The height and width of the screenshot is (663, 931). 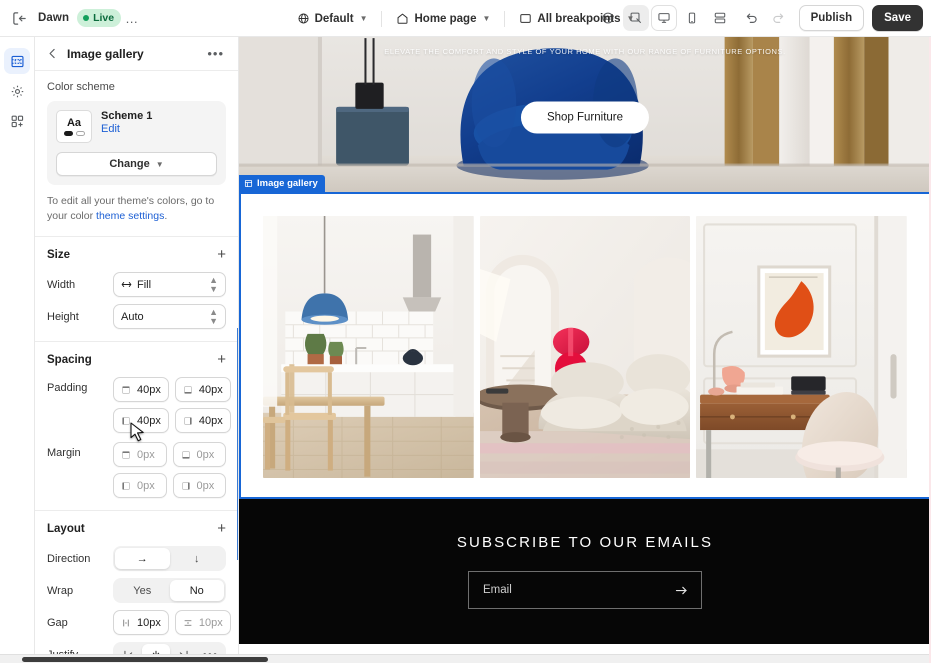 I want to click on newsletter-form: Email, so click(x=585, y=590).